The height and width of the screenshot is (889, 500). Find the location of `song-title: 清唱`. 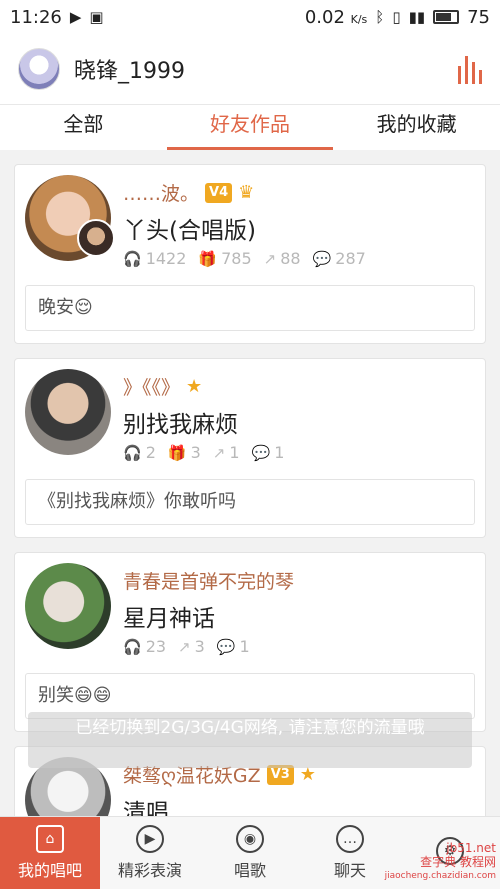

song-title: 清唱 is located at coordinates (146, 804).